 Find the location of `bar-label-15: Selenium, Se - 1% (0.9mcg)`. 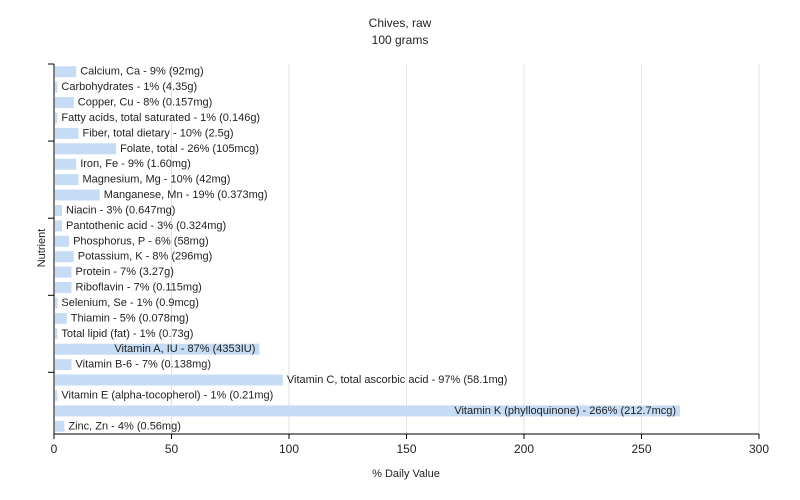

bar-label-15: Selenium, Se - 1% (0.9mcg) is located at coordinates (130, 303).